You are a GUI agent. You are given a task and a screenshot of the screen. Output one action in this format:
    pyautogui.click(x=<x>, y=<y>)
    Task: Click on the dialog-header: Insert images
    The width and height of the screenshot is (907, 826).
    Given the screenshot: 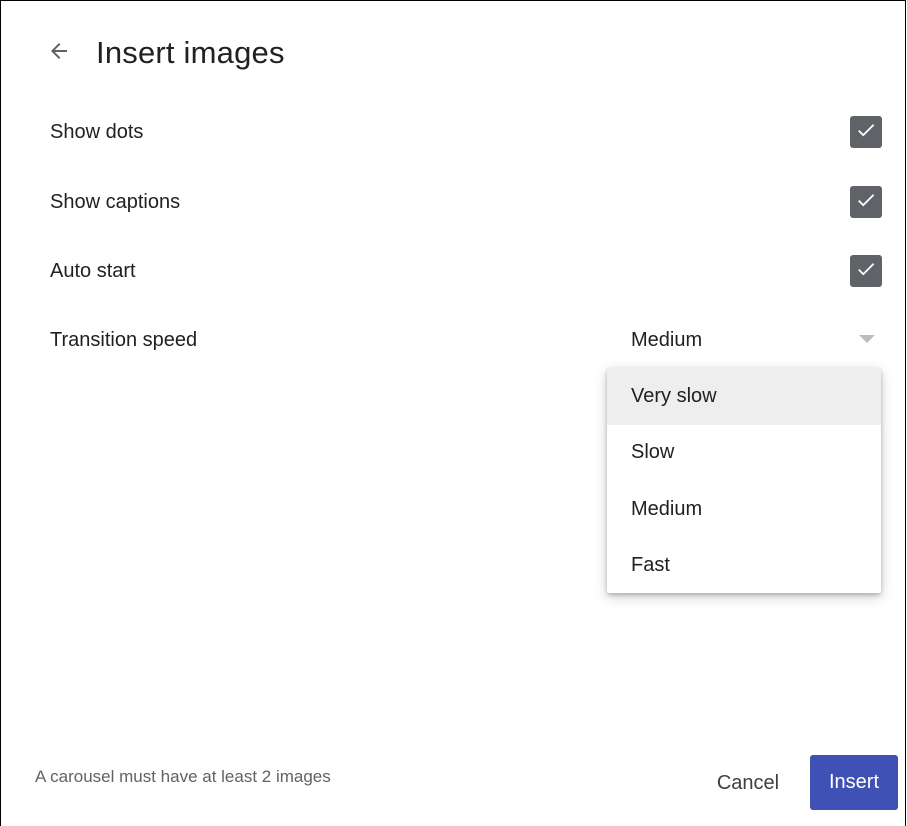 What is the action you would take?
    pyautogui.click(x=167, y=53)
    